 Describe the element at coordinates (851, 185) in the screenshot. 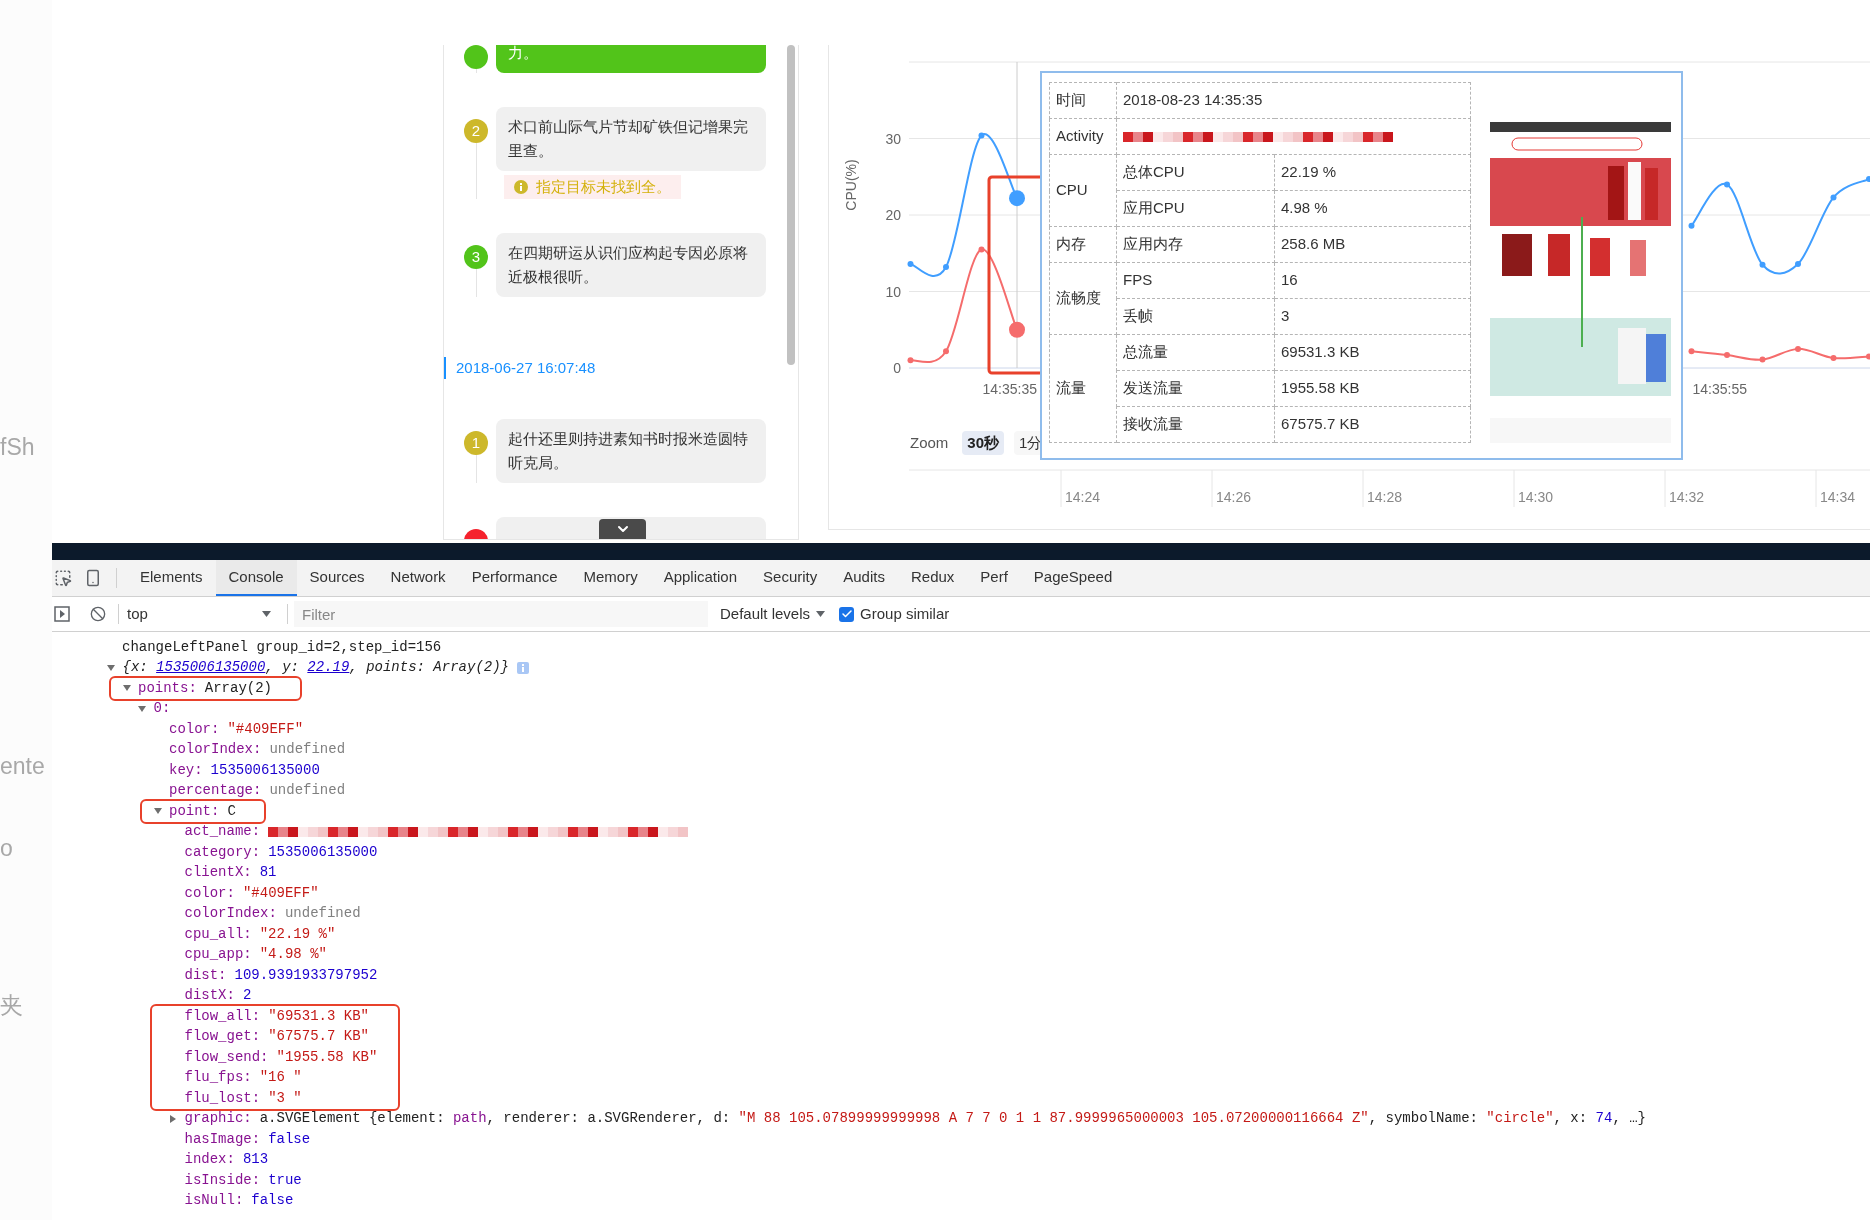

I see `axis-title: CPU(%)` at that location.